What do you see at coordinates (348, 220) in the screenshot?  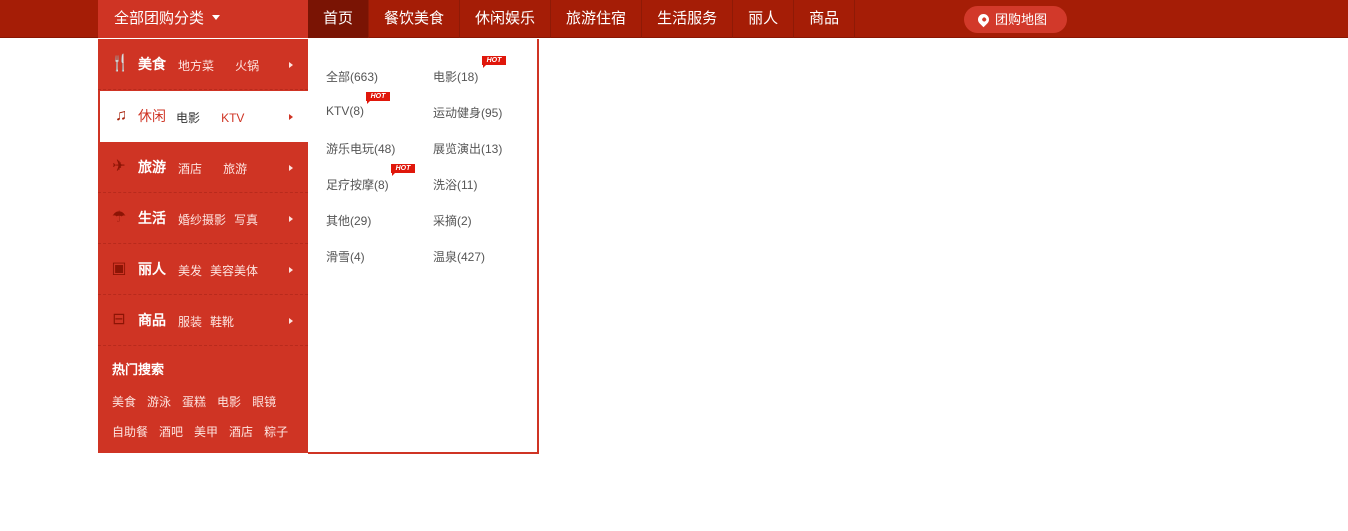 I see `subcategory-link: 其他(29)` at bounding box center [348, 220].